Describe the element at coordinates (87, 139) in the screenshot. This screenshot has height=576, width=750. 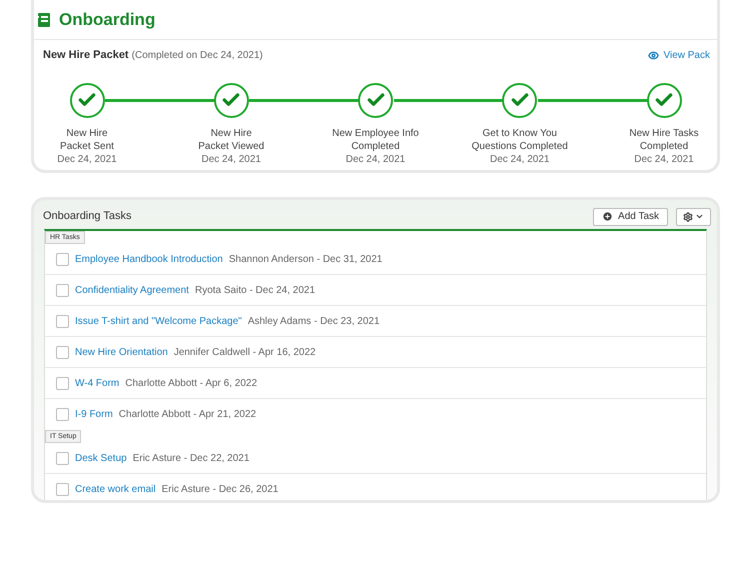
I see `step-label: New Hire Packet Sent` at that location.